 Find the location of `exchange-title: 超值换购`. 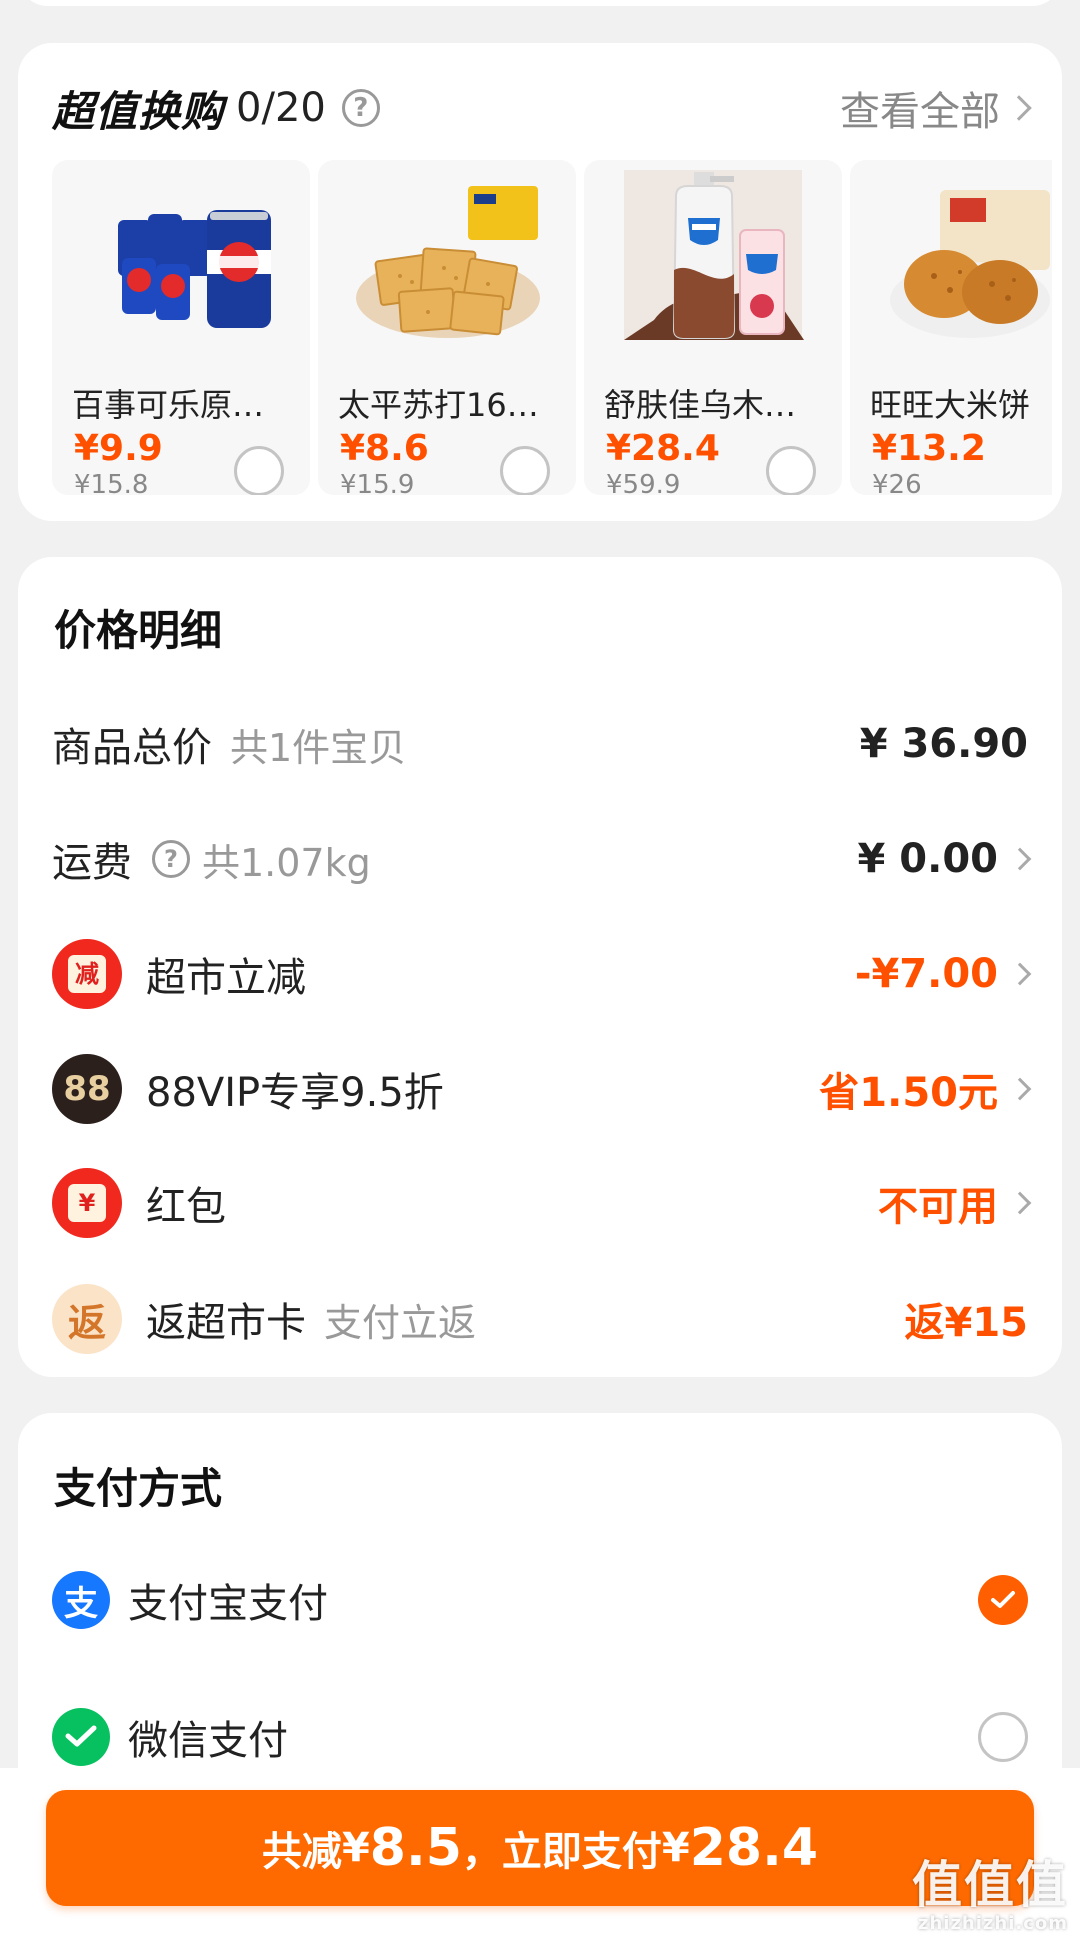

exchange-title: 超值换购 is located at coordinates (138, 111).